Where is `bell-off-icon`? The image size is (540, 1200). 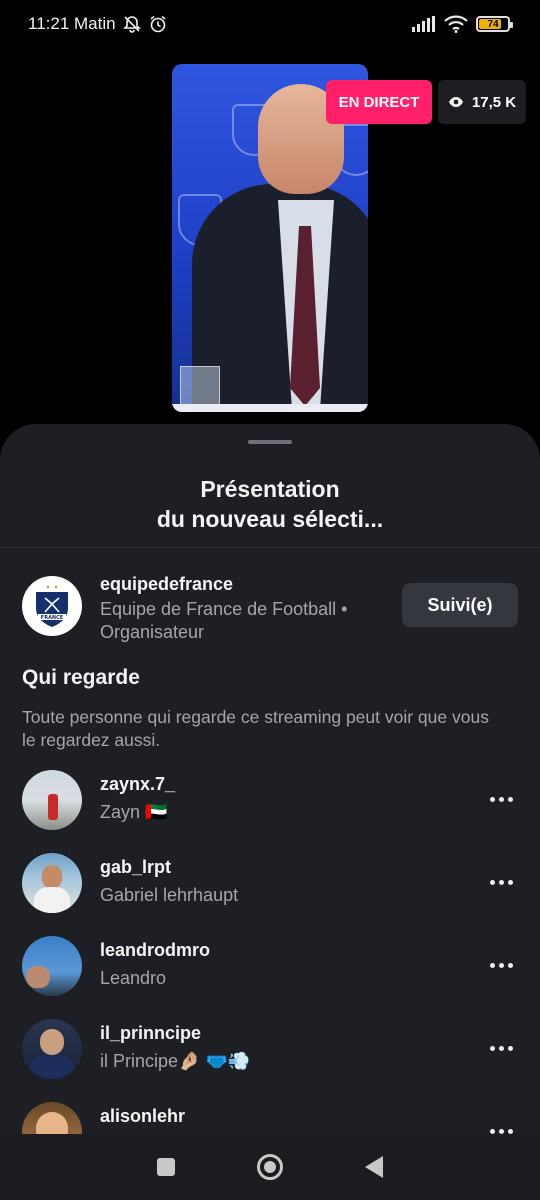
bell-off-icon is located at coordinates (131, 24).